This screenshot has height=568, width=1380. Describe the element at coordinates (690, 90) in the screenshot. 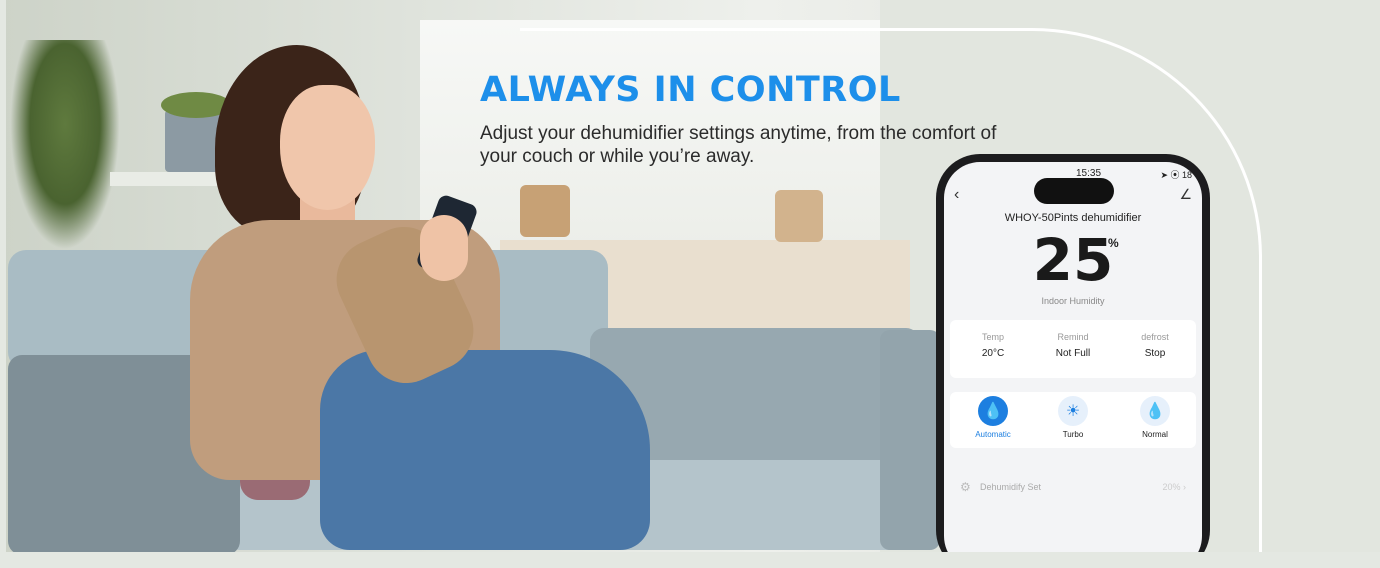

I see `headline: ALWAYS IN CONTROL` at that location.